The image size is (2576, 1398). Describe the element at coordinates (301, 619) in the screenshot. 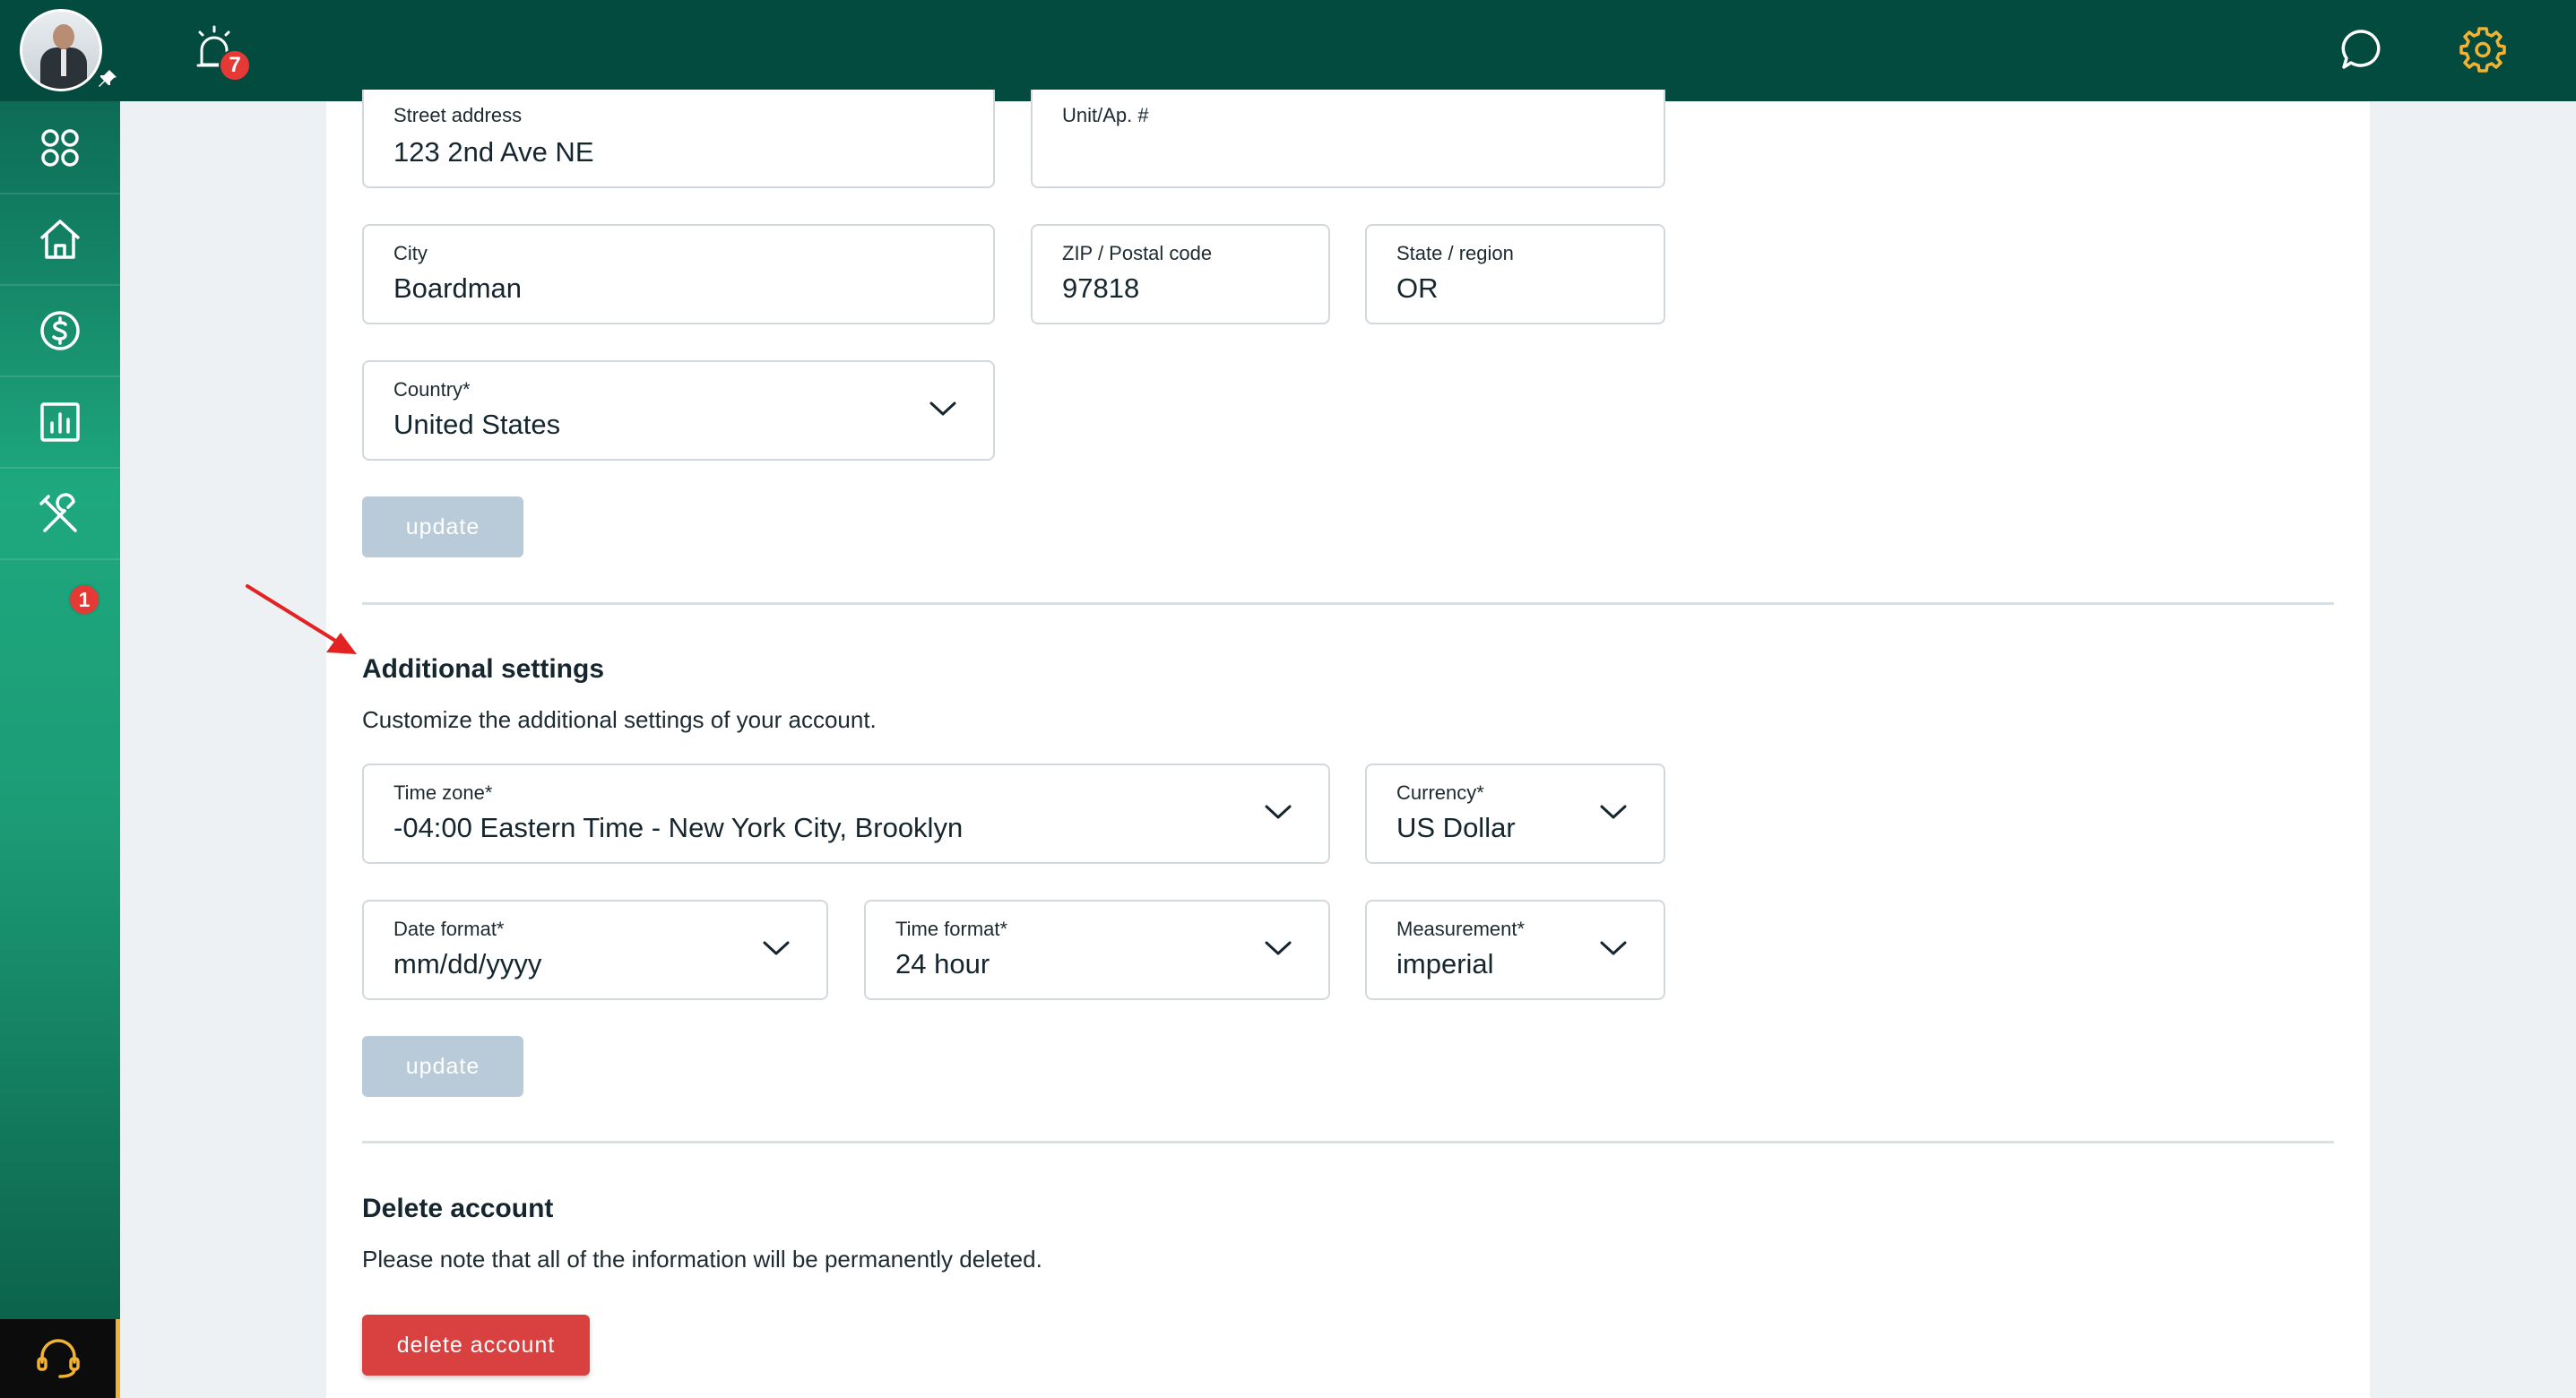

I see `annotation-arrow-icon` at that location.